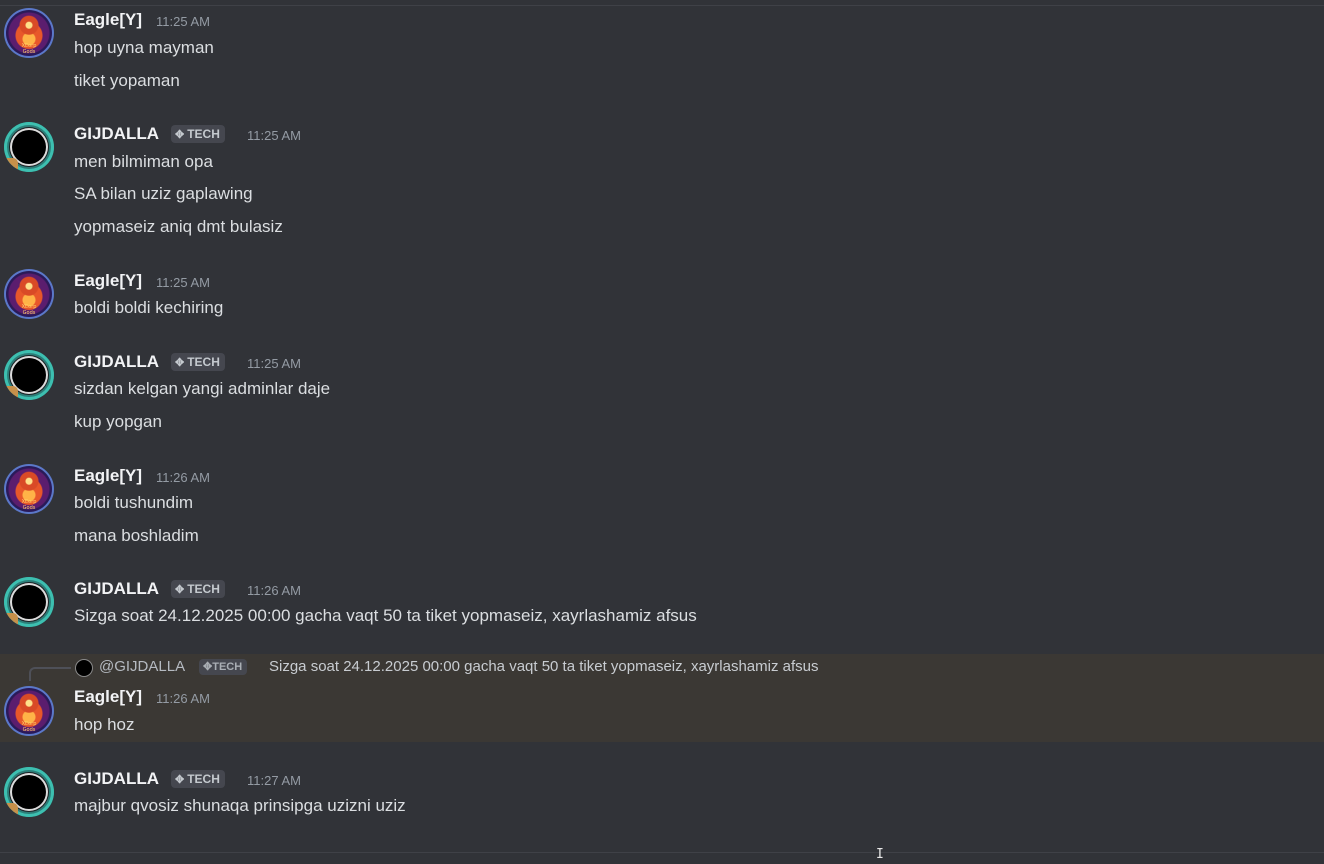 The image size is (1324, 864). I want to click on reply-role-badge: ✥TECH, so click(223, 667).